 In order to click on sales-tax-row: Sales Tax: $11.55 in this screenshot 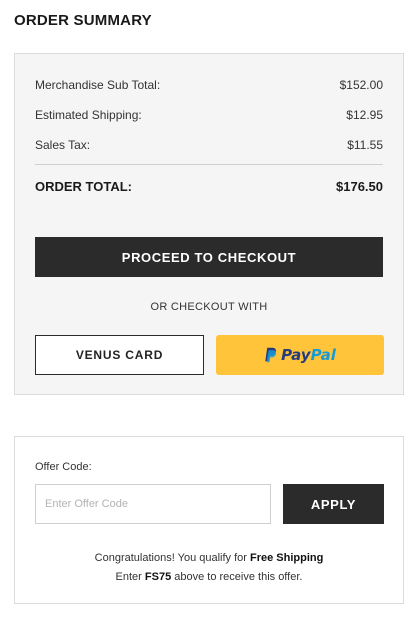, I will do `click(209, 145)`.